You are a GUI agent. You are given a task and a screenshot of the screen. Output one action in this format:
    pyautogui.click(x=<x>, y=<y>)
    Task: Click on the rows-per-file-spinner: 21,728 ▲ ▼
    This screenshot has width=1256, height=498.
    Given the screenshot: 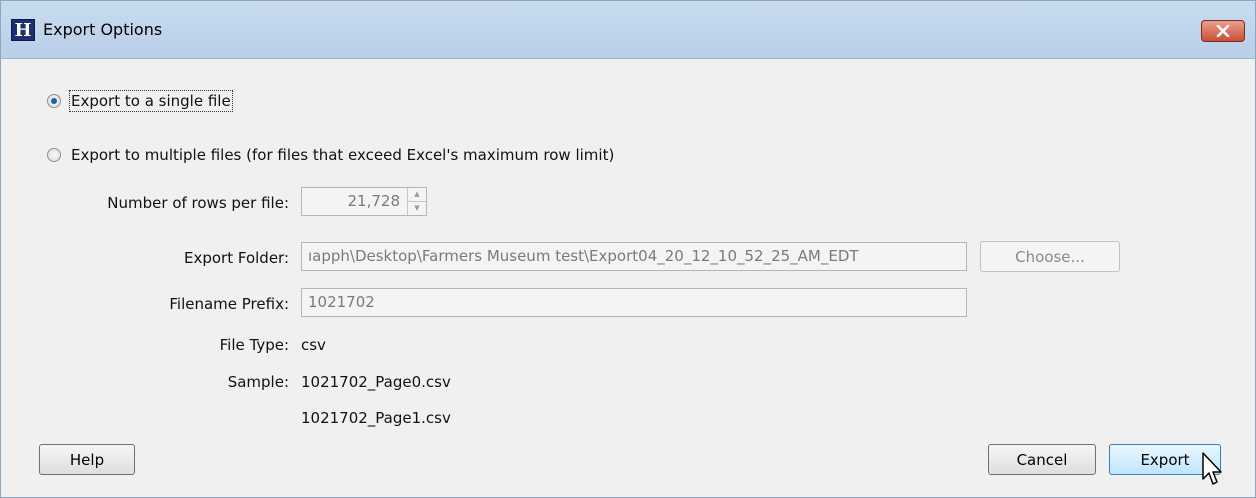 What is the action you would take?
    pyautogui.click(x=364, y=201)
    